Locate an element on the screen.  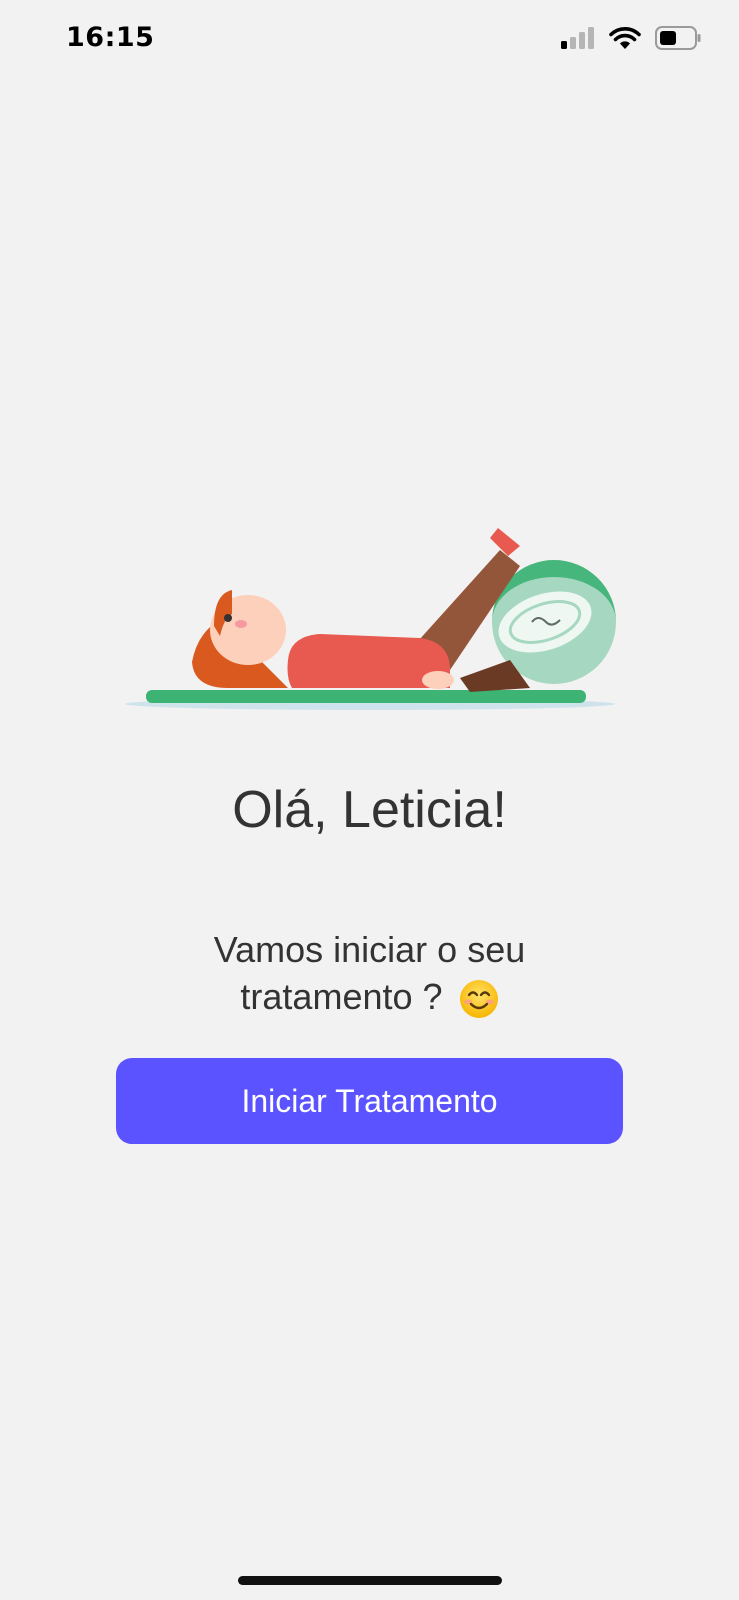
wifi-icon is located at coordinates (625, 38).